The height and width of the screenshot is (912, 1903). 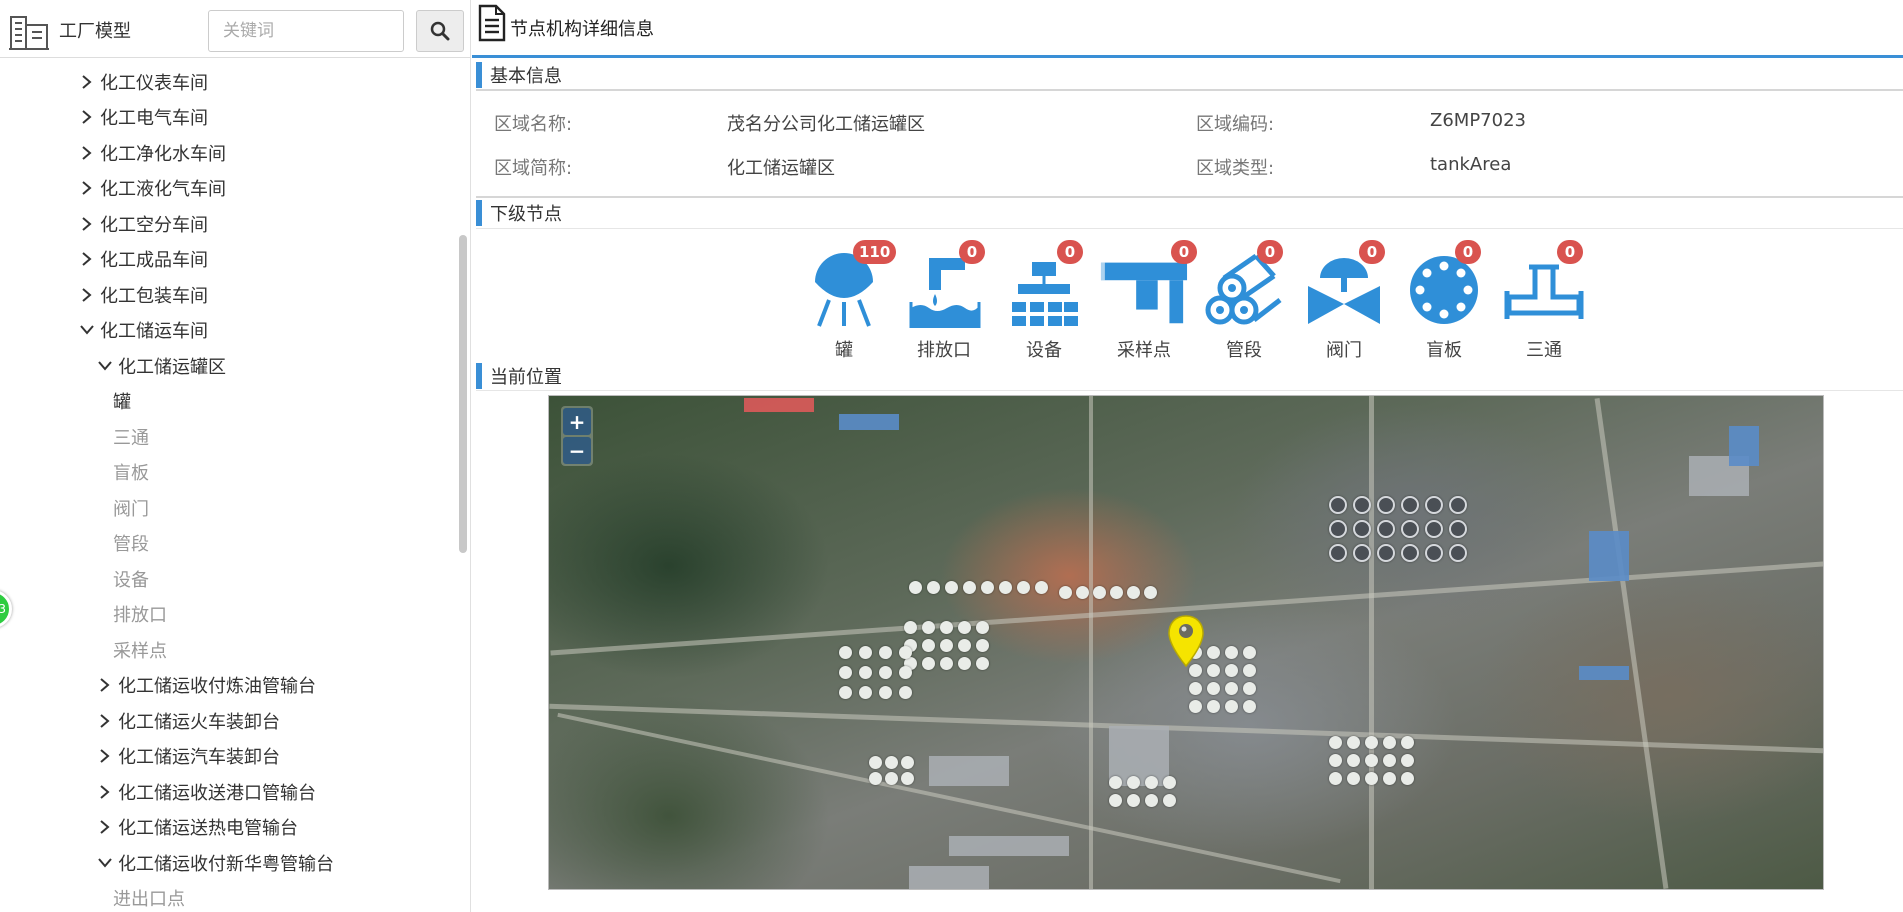 I want to click on tree-item-label: 采样点, so click(x=140, y=651).